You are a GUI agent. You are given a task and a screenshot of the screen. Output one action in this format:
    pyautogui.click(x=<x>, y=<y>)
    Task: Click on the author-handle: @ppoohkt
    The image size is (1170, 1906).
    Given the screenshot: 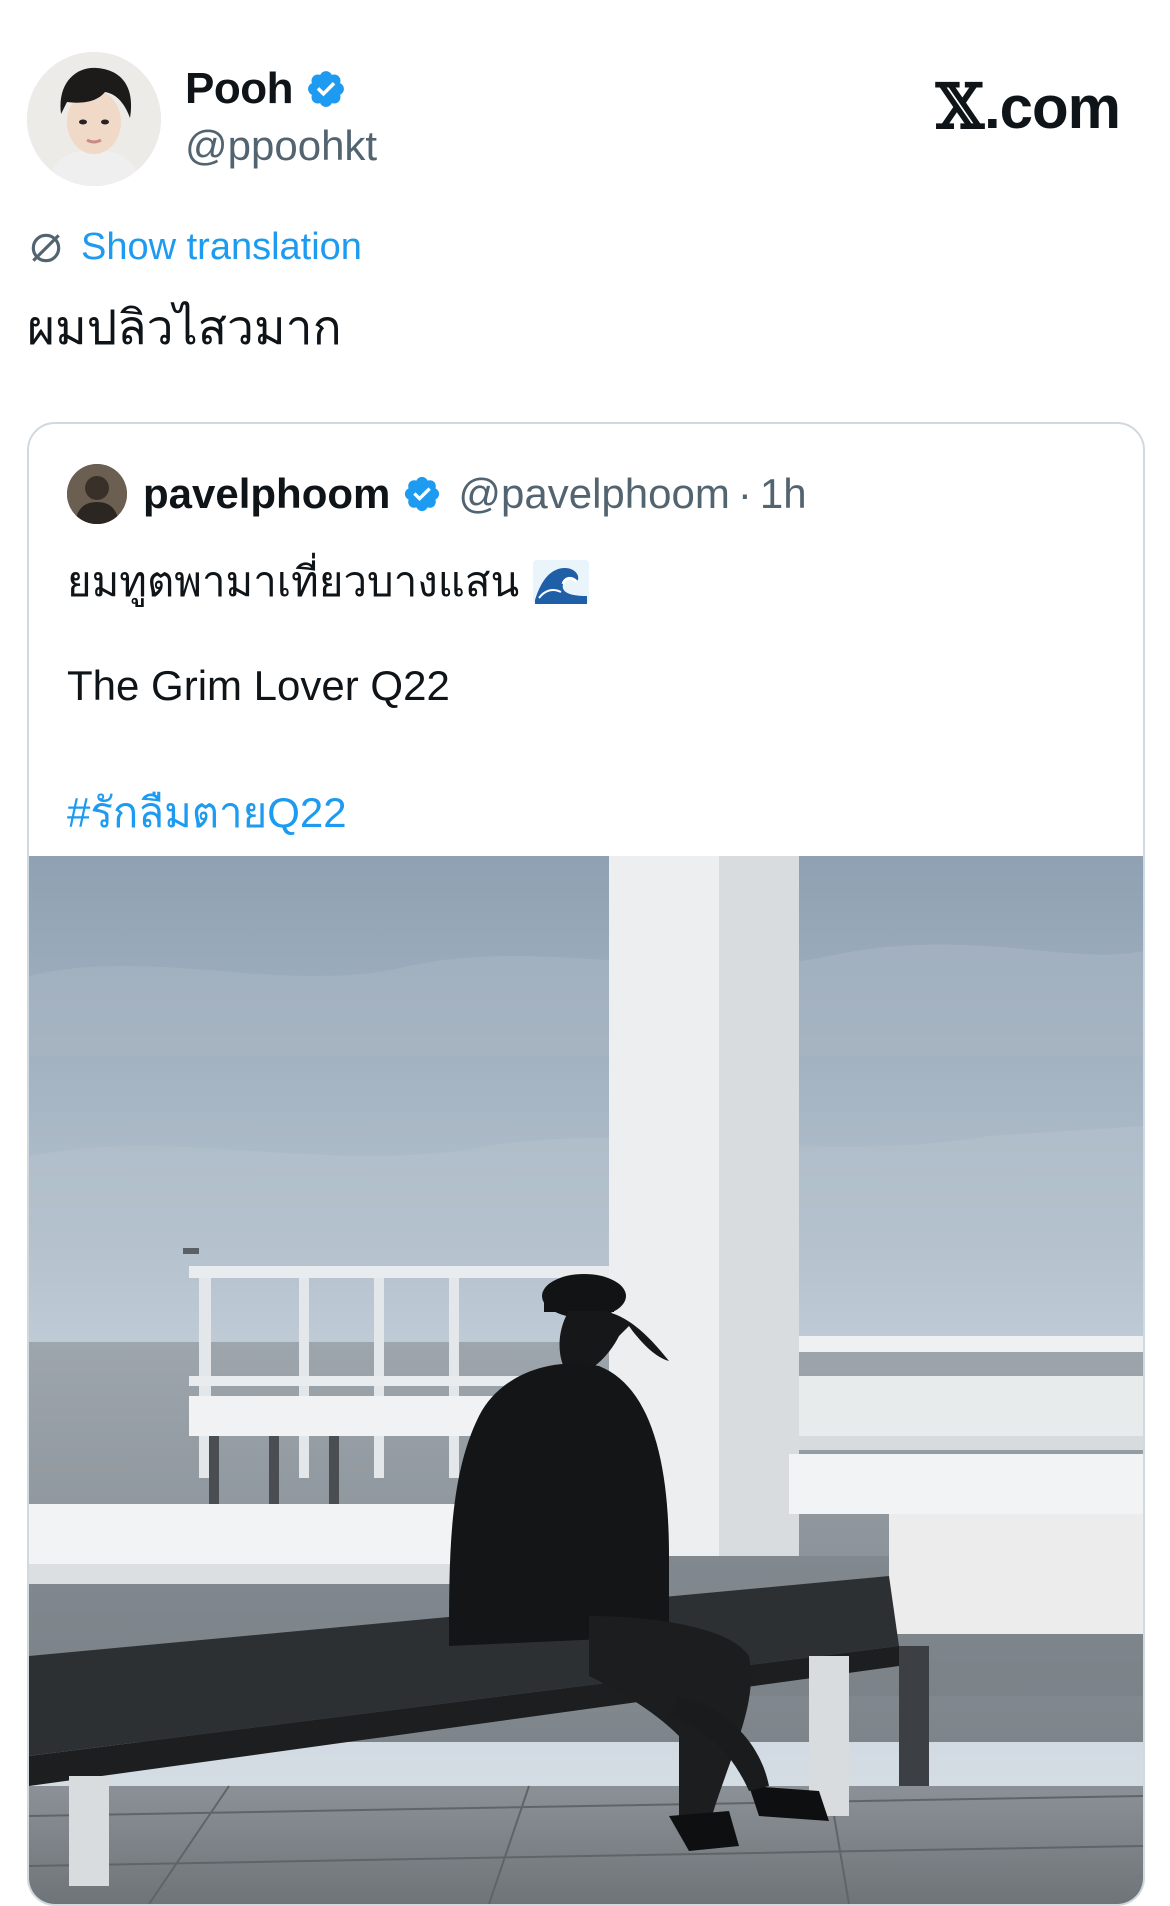 What is the action you would take?
    pyautogui.click(x=281, y=146)
    